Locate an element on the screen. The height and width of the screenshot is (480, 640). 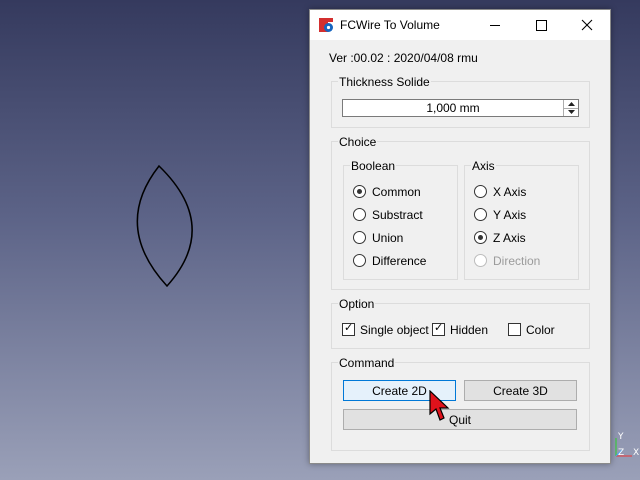
radio-common-label: Common is located at coordinates (396, 192).